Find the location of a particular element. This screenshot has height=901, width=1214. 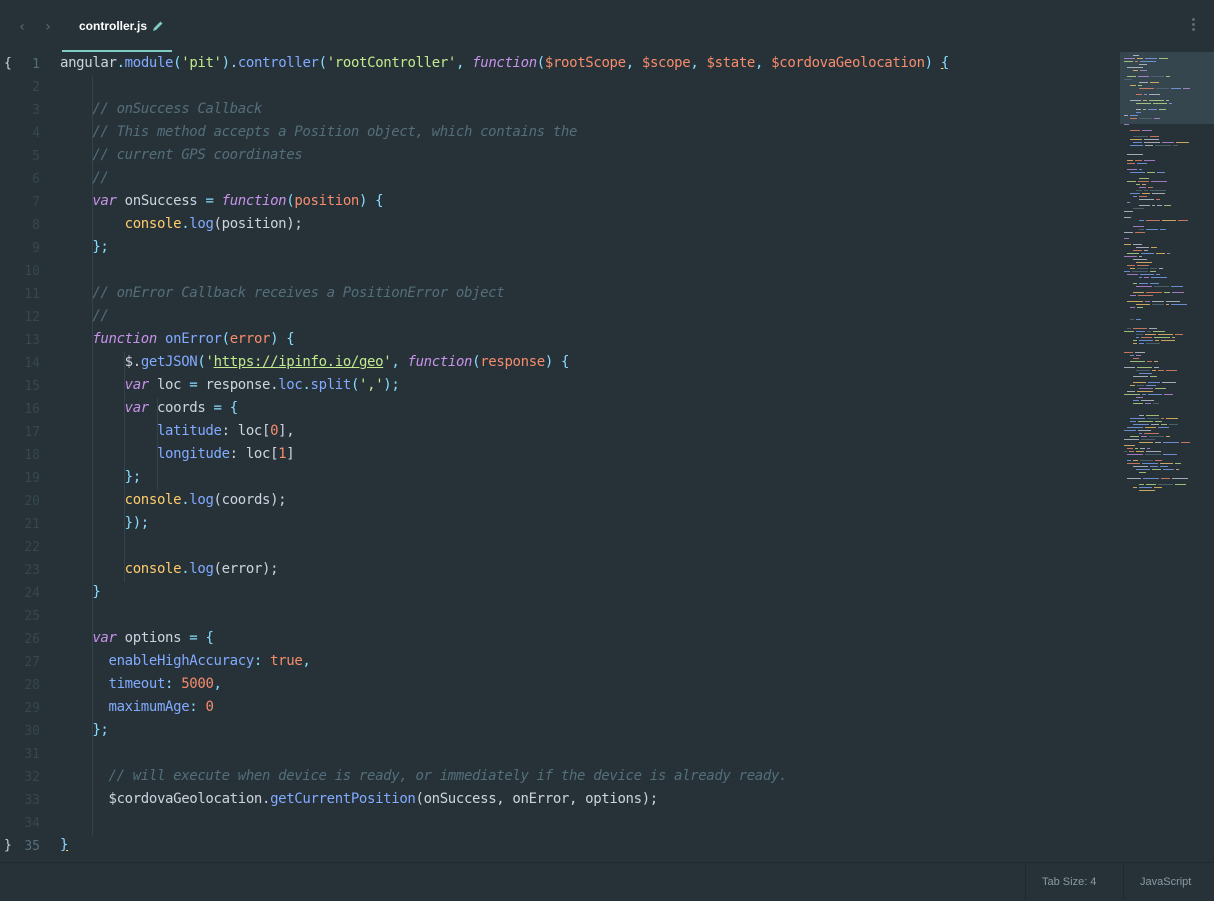

code-line: 30 }; is located at coordinates (560, 731).